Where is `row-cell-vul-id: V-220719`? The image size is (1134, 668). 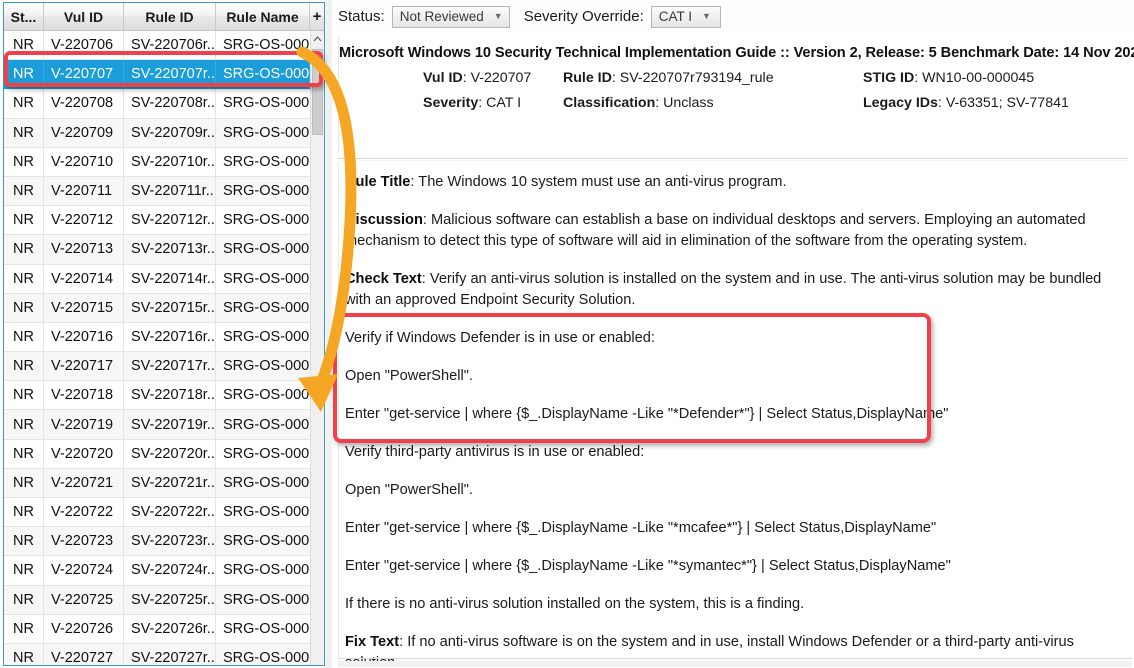 row-cell-vul-id: V-220719 is located at coordinates (84, 424).